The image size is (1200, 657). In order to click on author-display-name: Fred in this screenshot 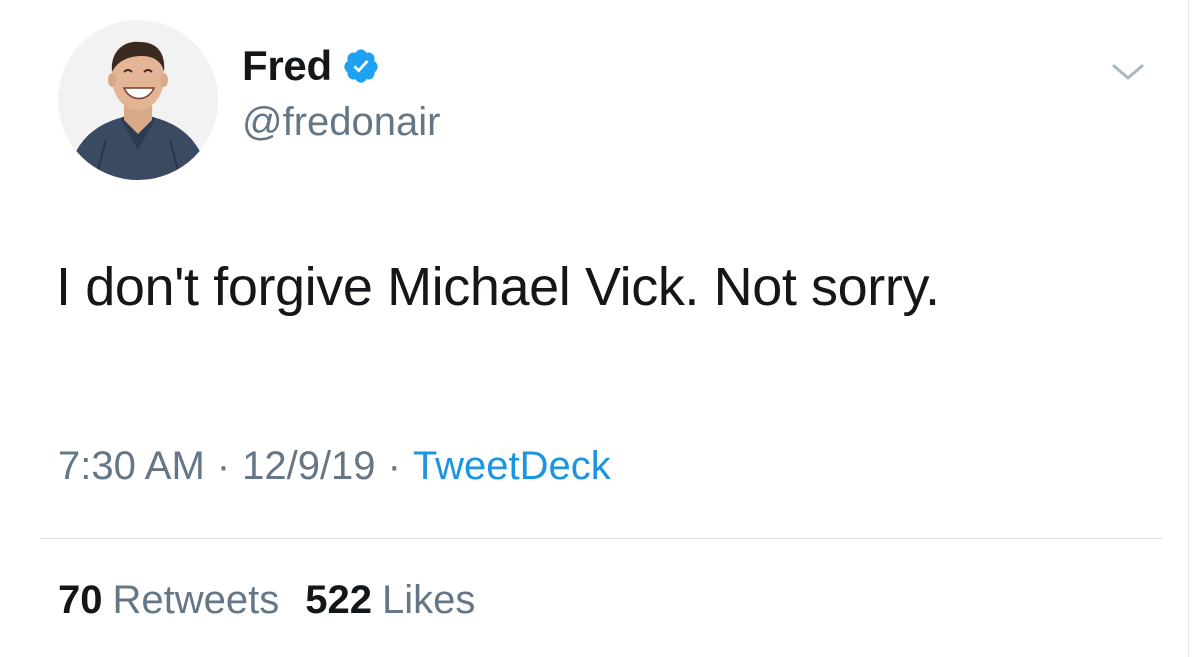, I will do `click(287, 66)`.